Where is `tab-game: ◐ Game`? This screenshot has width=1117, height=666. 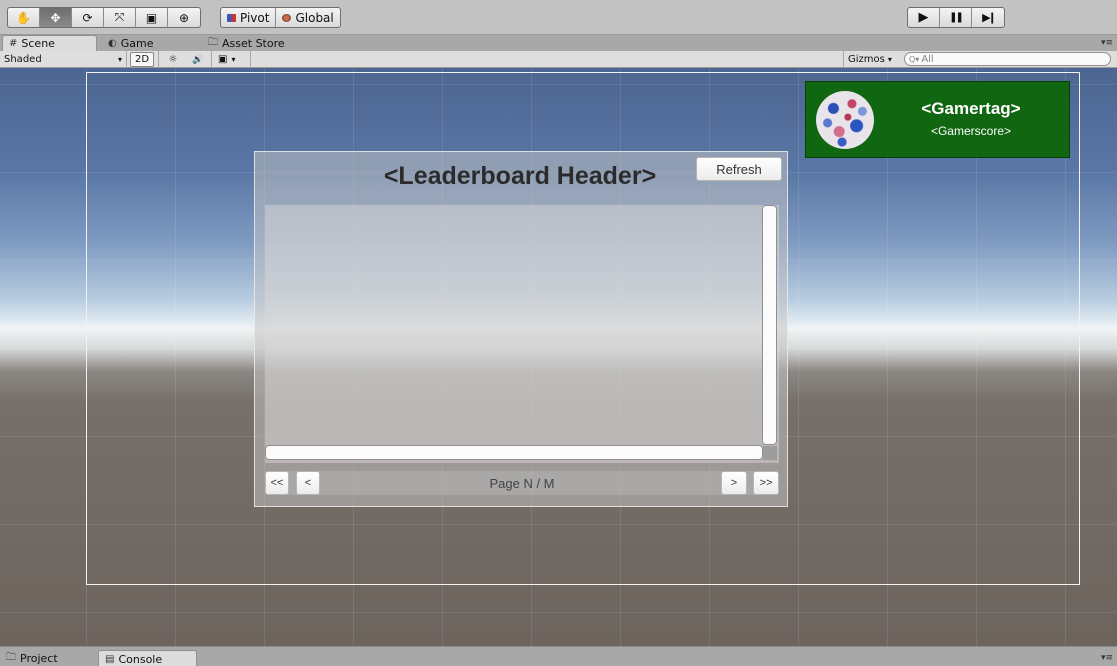 tab-game: ◐ Game is located at coordinates (149, 43).